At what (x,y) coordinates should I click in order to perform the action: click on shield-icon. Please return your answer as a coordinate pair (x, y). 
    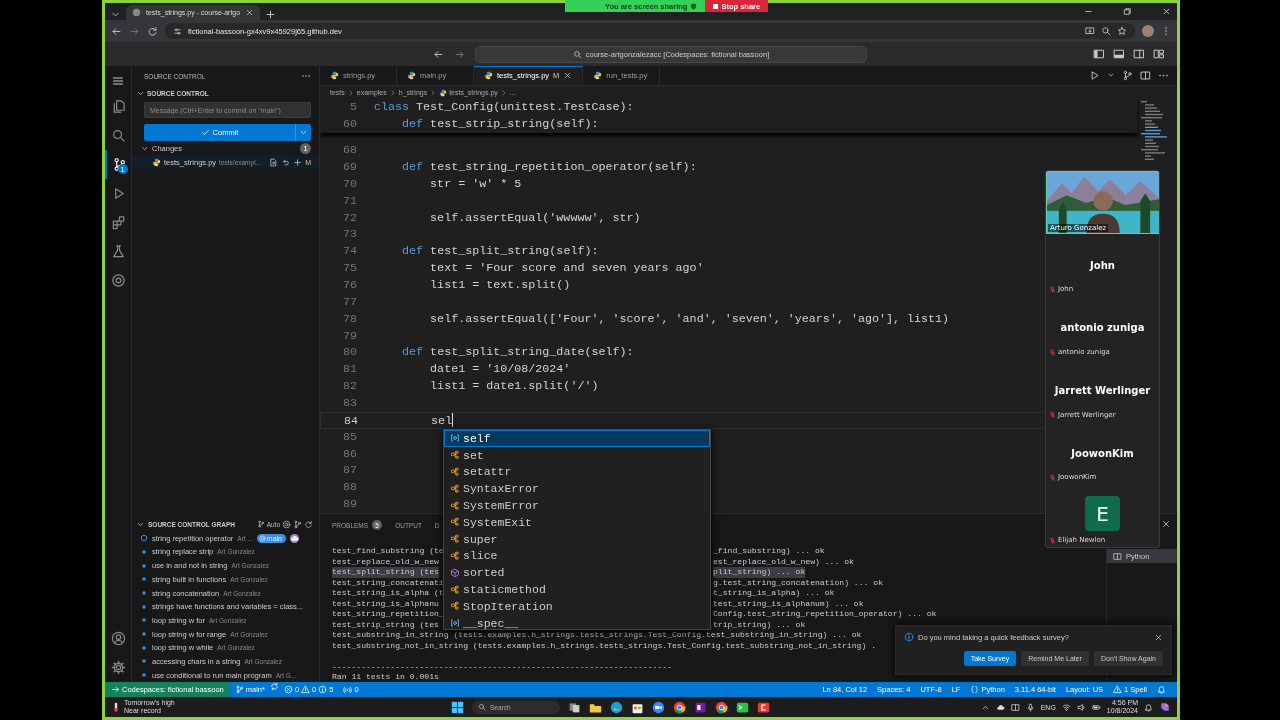
    Looking at the image, I should click on (694, 6).